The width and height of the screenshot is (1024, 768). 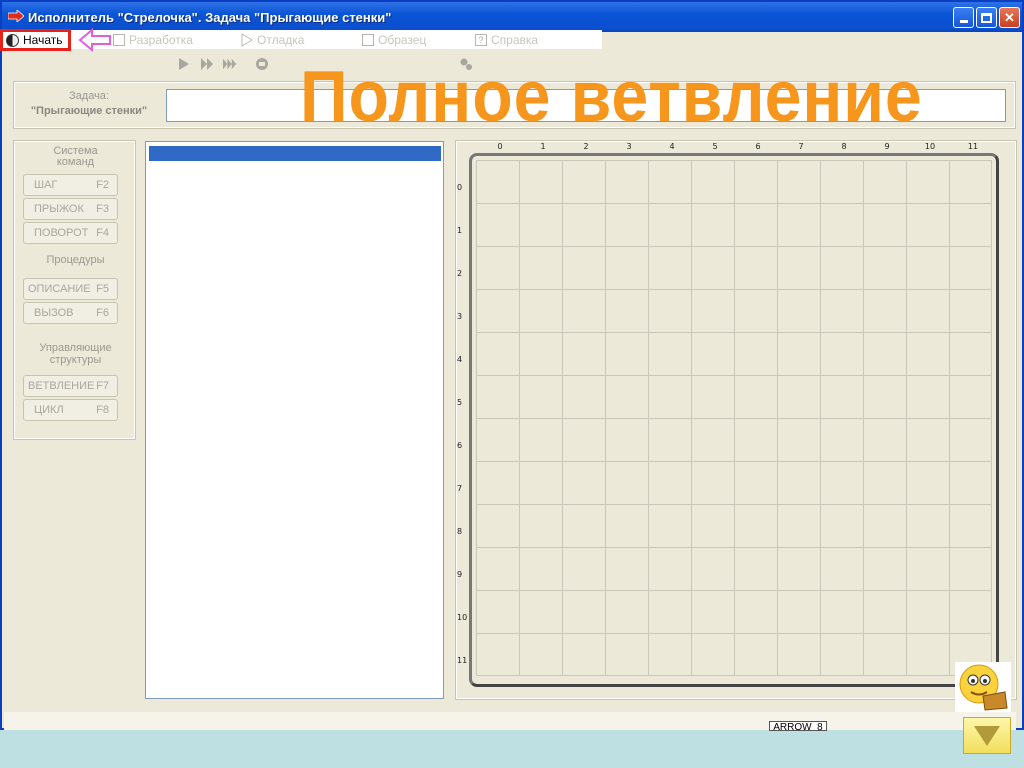 I want to click on grid-column-label: 5, so click(x=715, y=146).